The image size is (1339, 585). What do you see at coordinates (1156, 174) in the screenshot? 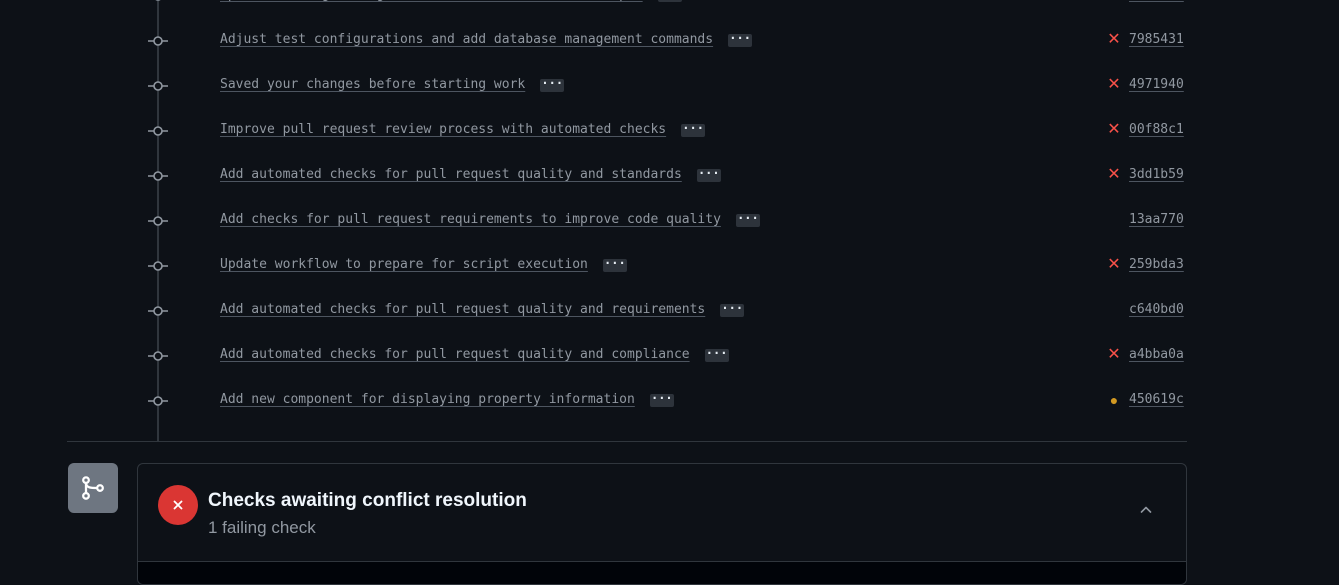
I see `commit-sha-link: 3dd1b59` at bounding box center [1156, 174].